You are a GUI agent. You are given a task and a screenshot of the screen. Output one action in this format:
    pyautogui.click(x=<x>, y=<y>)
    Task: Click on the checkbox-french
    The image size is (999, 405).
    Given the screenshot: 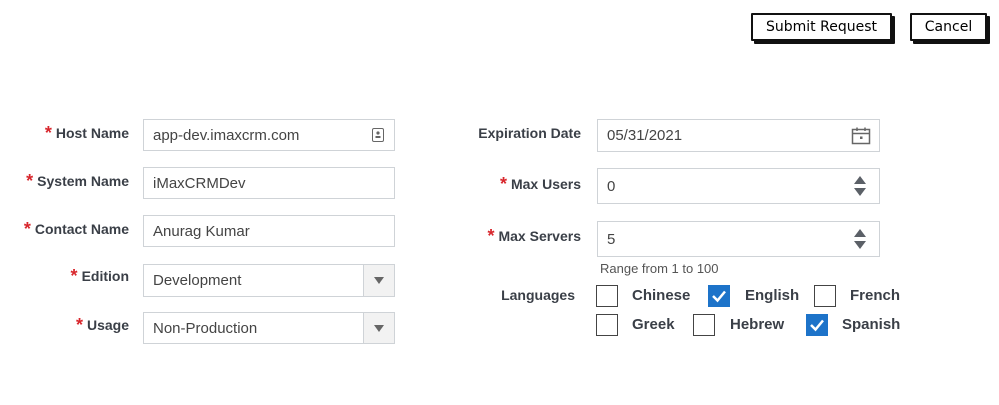 What is the action you would take?
    pyautogui.click(x=825, y=296)
    